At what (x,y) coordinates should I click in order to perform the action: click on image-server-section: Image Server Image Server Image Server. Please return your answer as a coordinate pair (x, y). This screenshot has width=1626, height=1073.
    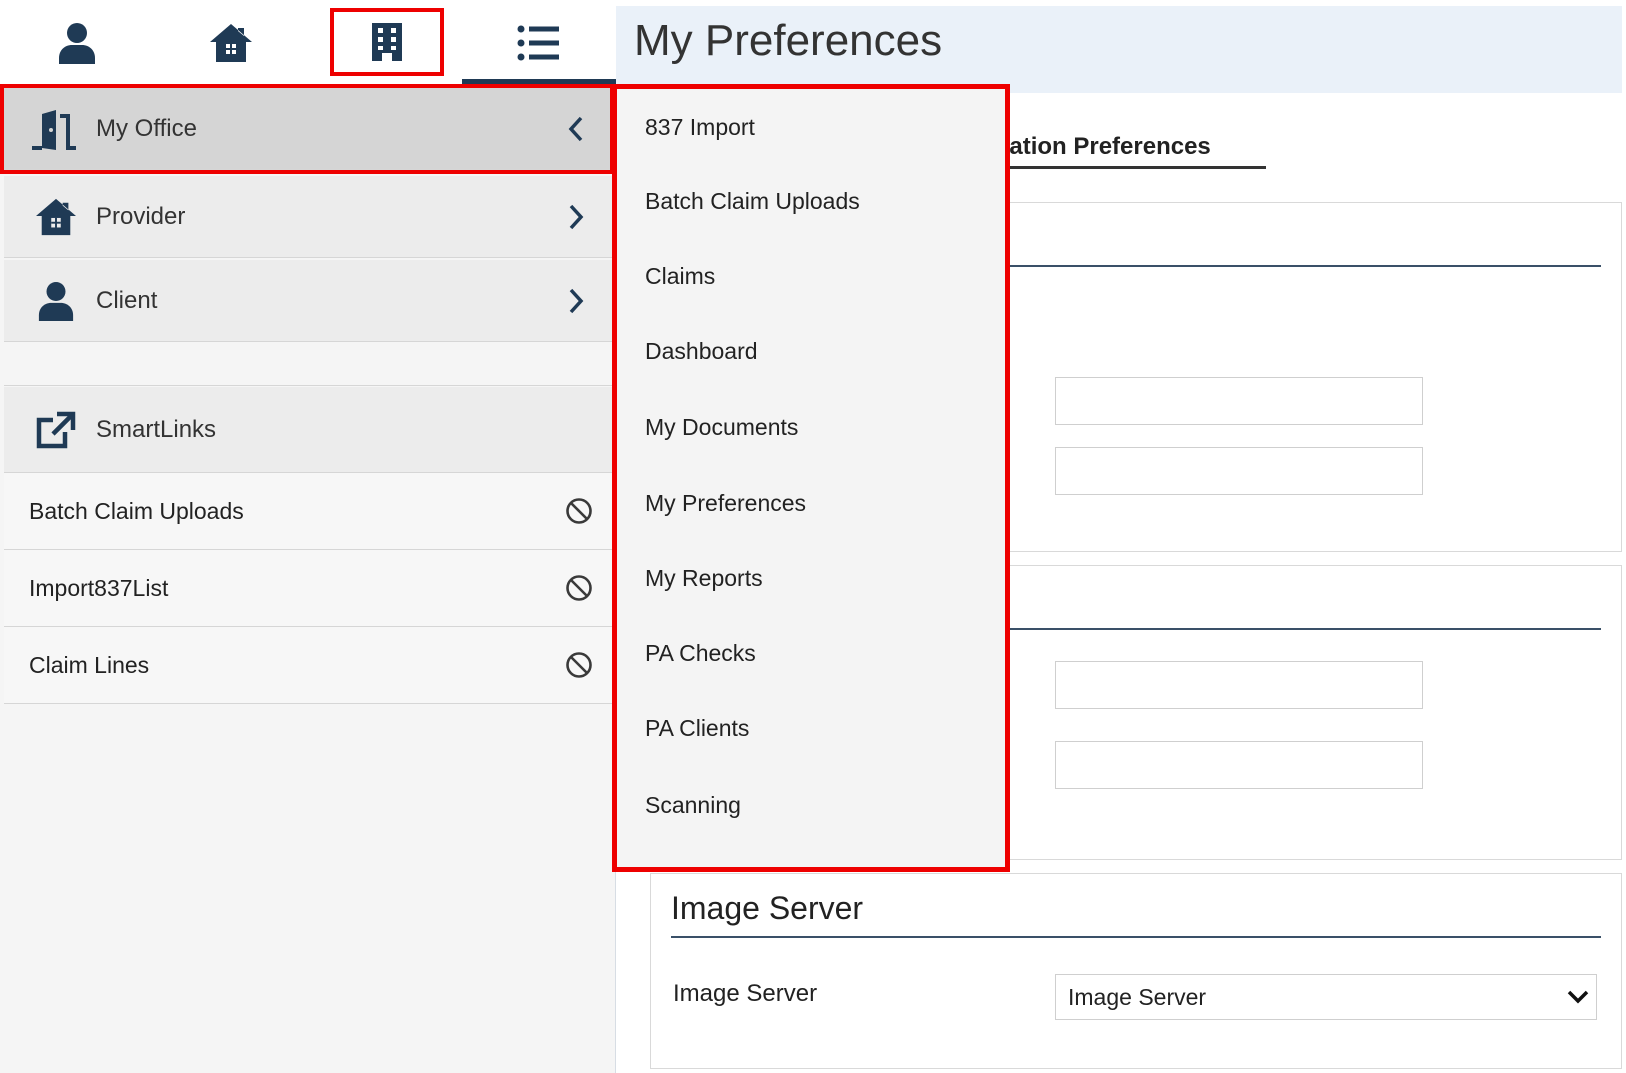
    Looking at the image, I should click on (1136, 971).